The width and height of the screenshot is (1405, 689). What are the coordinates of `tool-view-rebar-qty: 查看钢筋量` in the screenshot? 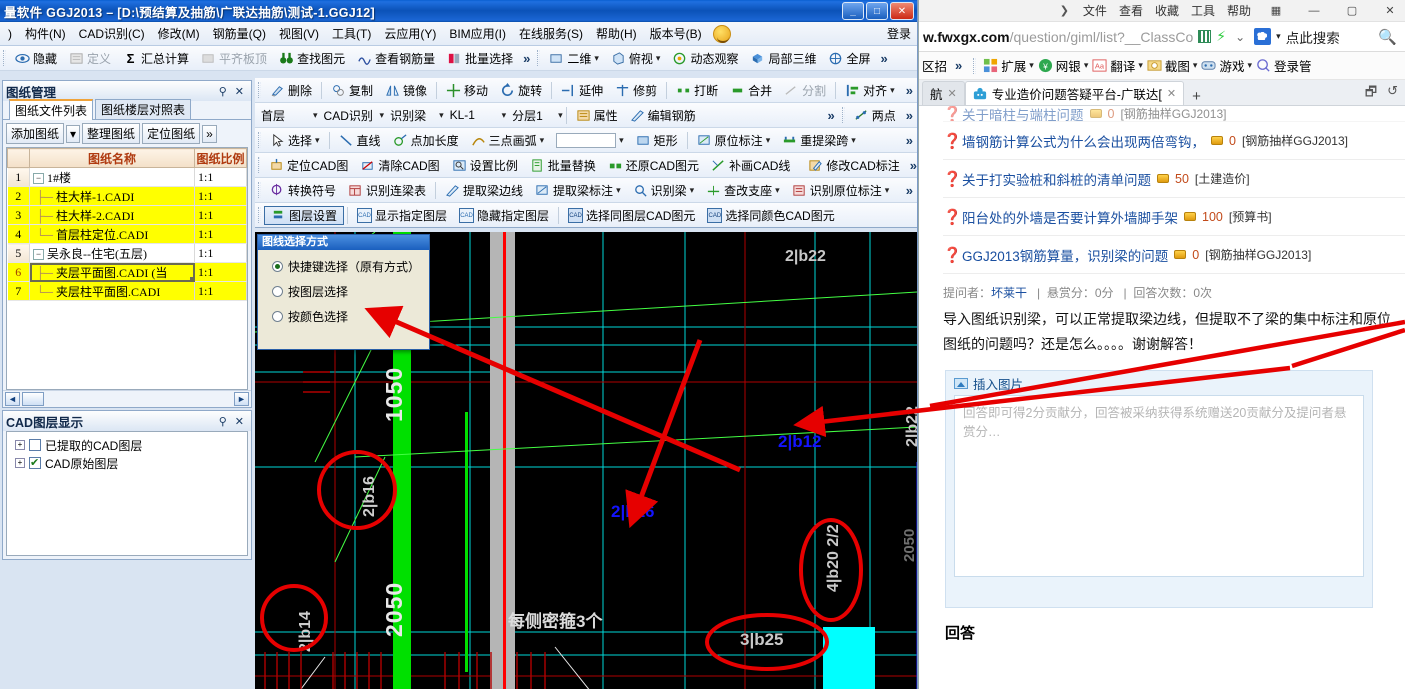 It's located at (396, 58).